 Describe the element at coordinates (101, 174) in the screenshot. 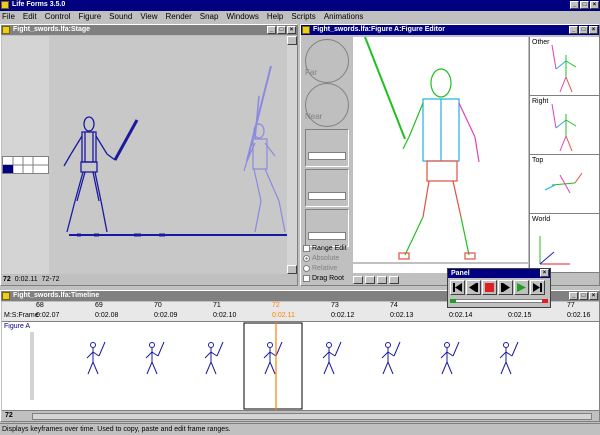

I see `figure-main` at that location.